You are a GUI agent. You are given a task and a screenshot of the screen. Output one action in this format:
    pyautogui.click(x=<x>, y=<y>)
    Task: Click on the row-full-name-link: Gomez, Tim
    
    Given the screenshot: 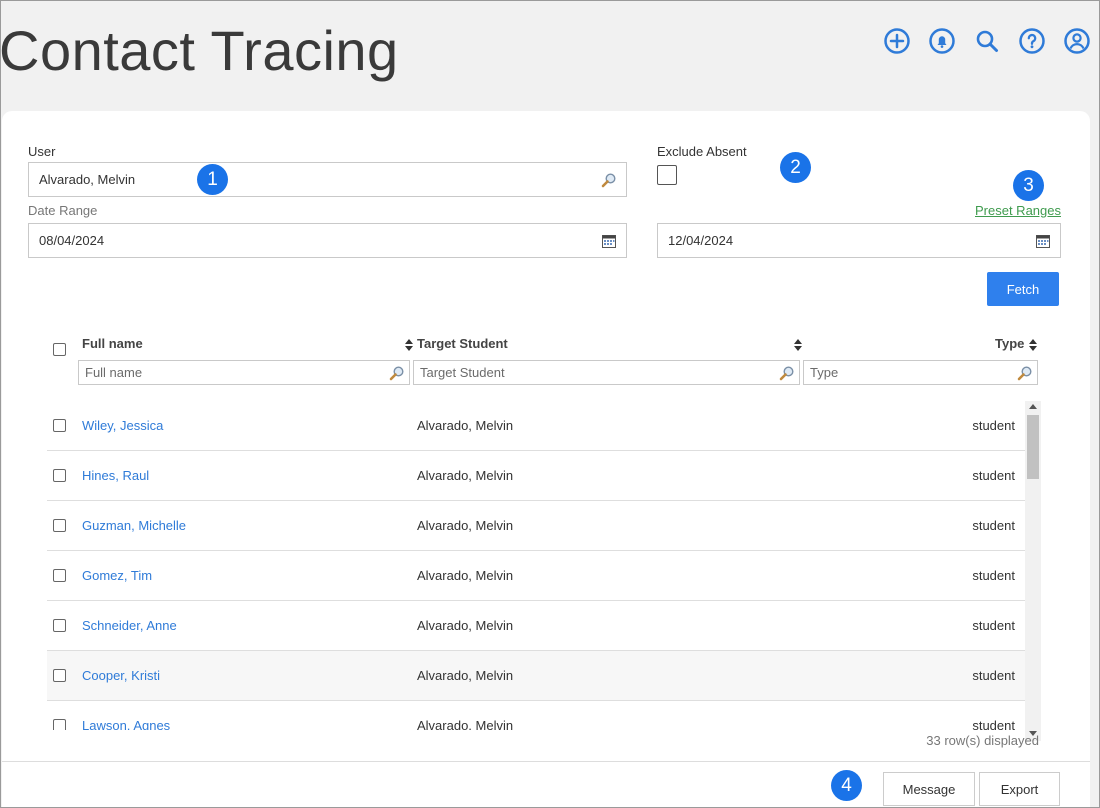 What is the action you would take?
    pyautogui.click(x=117, y=575)
    